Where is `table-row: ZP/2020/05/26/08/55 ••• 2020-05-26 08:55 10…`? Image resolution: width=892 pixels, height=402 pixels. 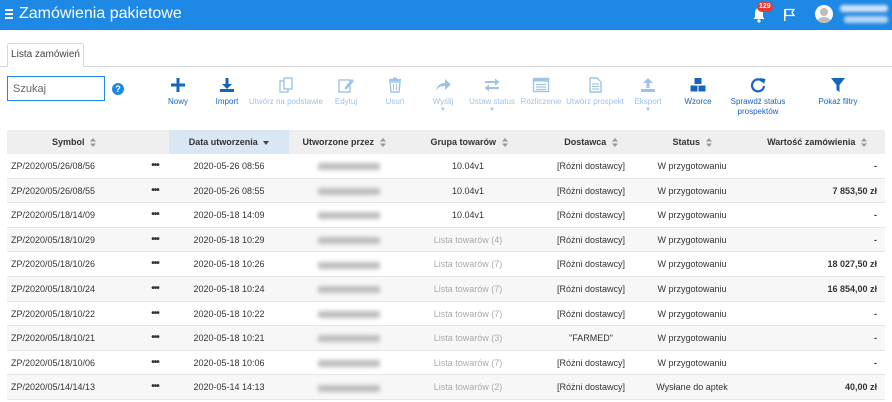
table-row: ZP/2020/05/26/08/55 ••• 2020-05-26 08:55 10… is located at coordinates (446, 191).